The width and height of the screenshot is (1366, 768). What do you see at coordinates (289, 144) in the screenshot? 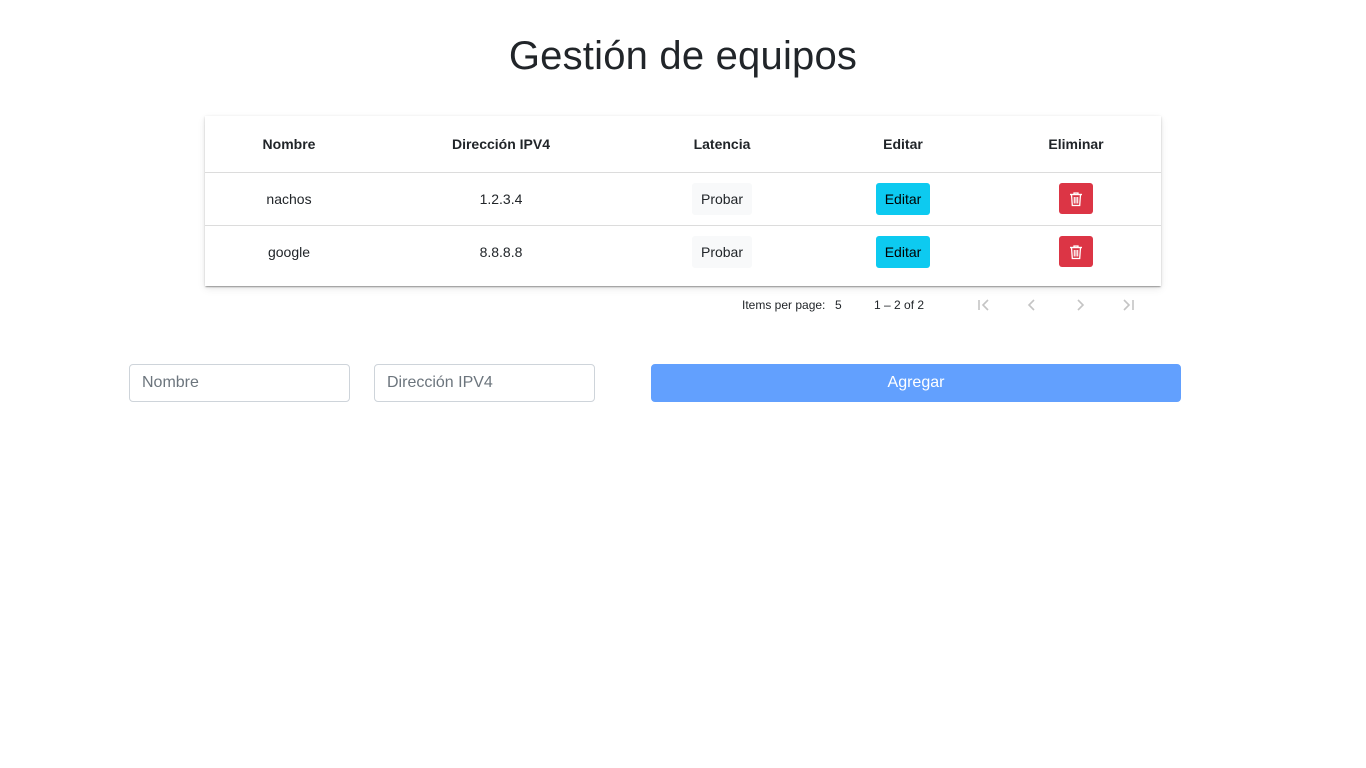
I see `column-header-nombre: Nombre` at bounding box center [289, 144].